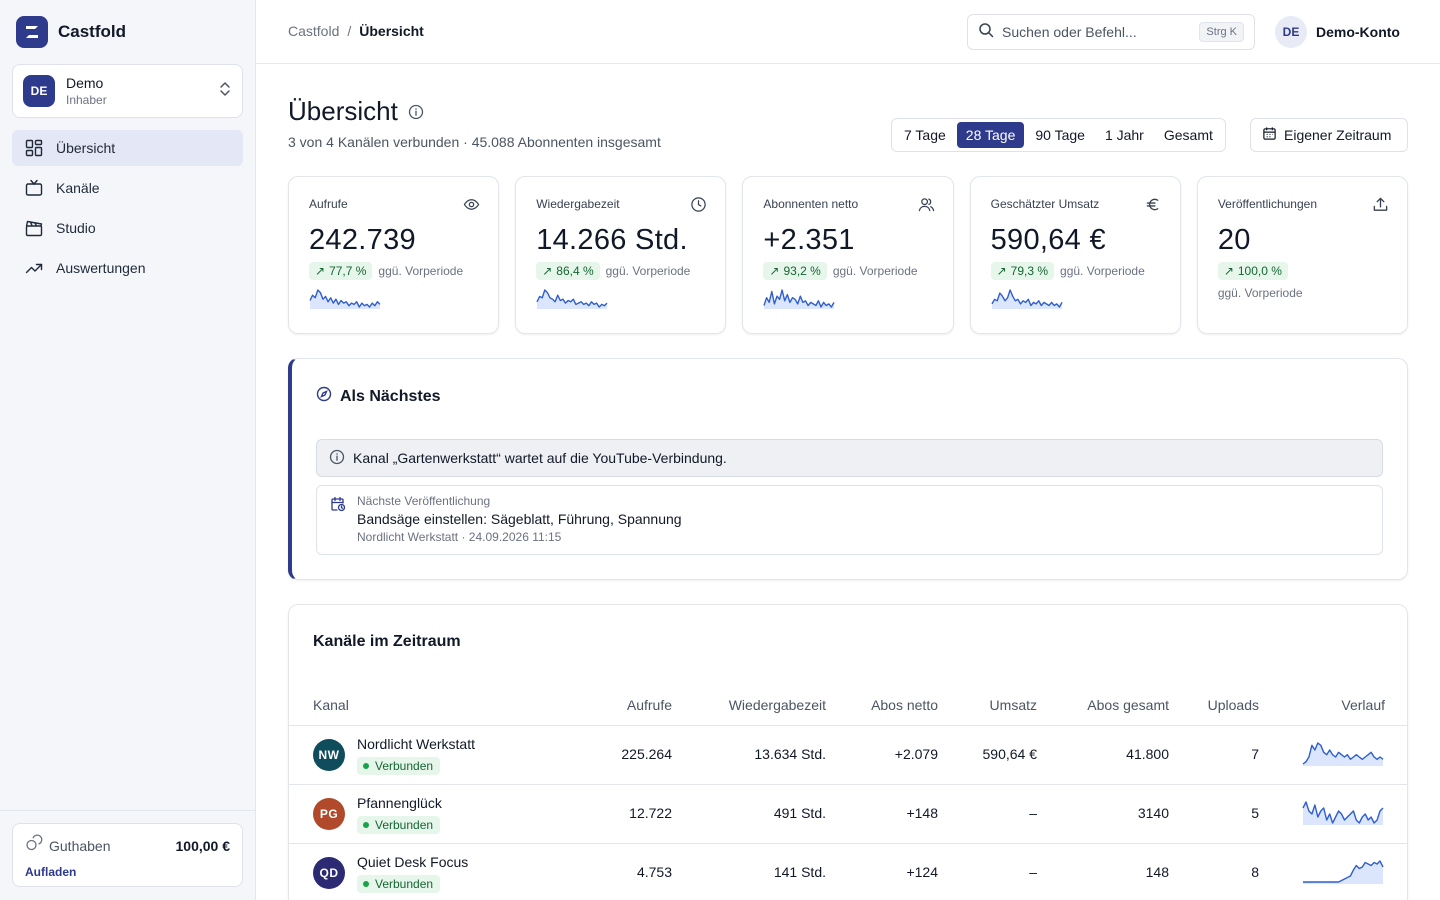 The width and height of the screenshot is (1440, 900). What do you see at coordinates (1147, 754) in the screenshot?
I see `cell-subs-total: 41.800` at bounding box center [1147, 754].